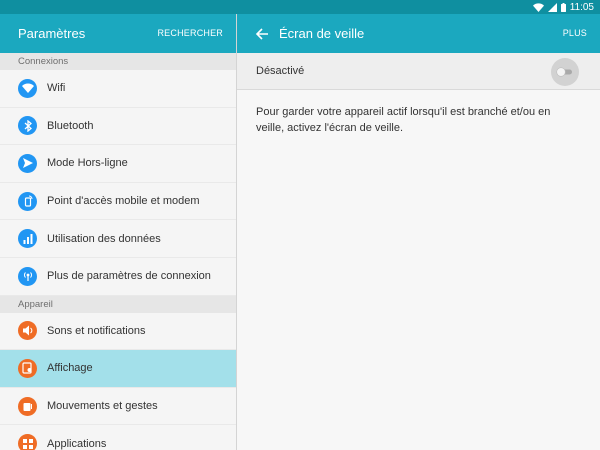 Image resolution: width=600 pixels, height=450 pixels. I want to click on status-icons: 11:05, so click(563, 7).